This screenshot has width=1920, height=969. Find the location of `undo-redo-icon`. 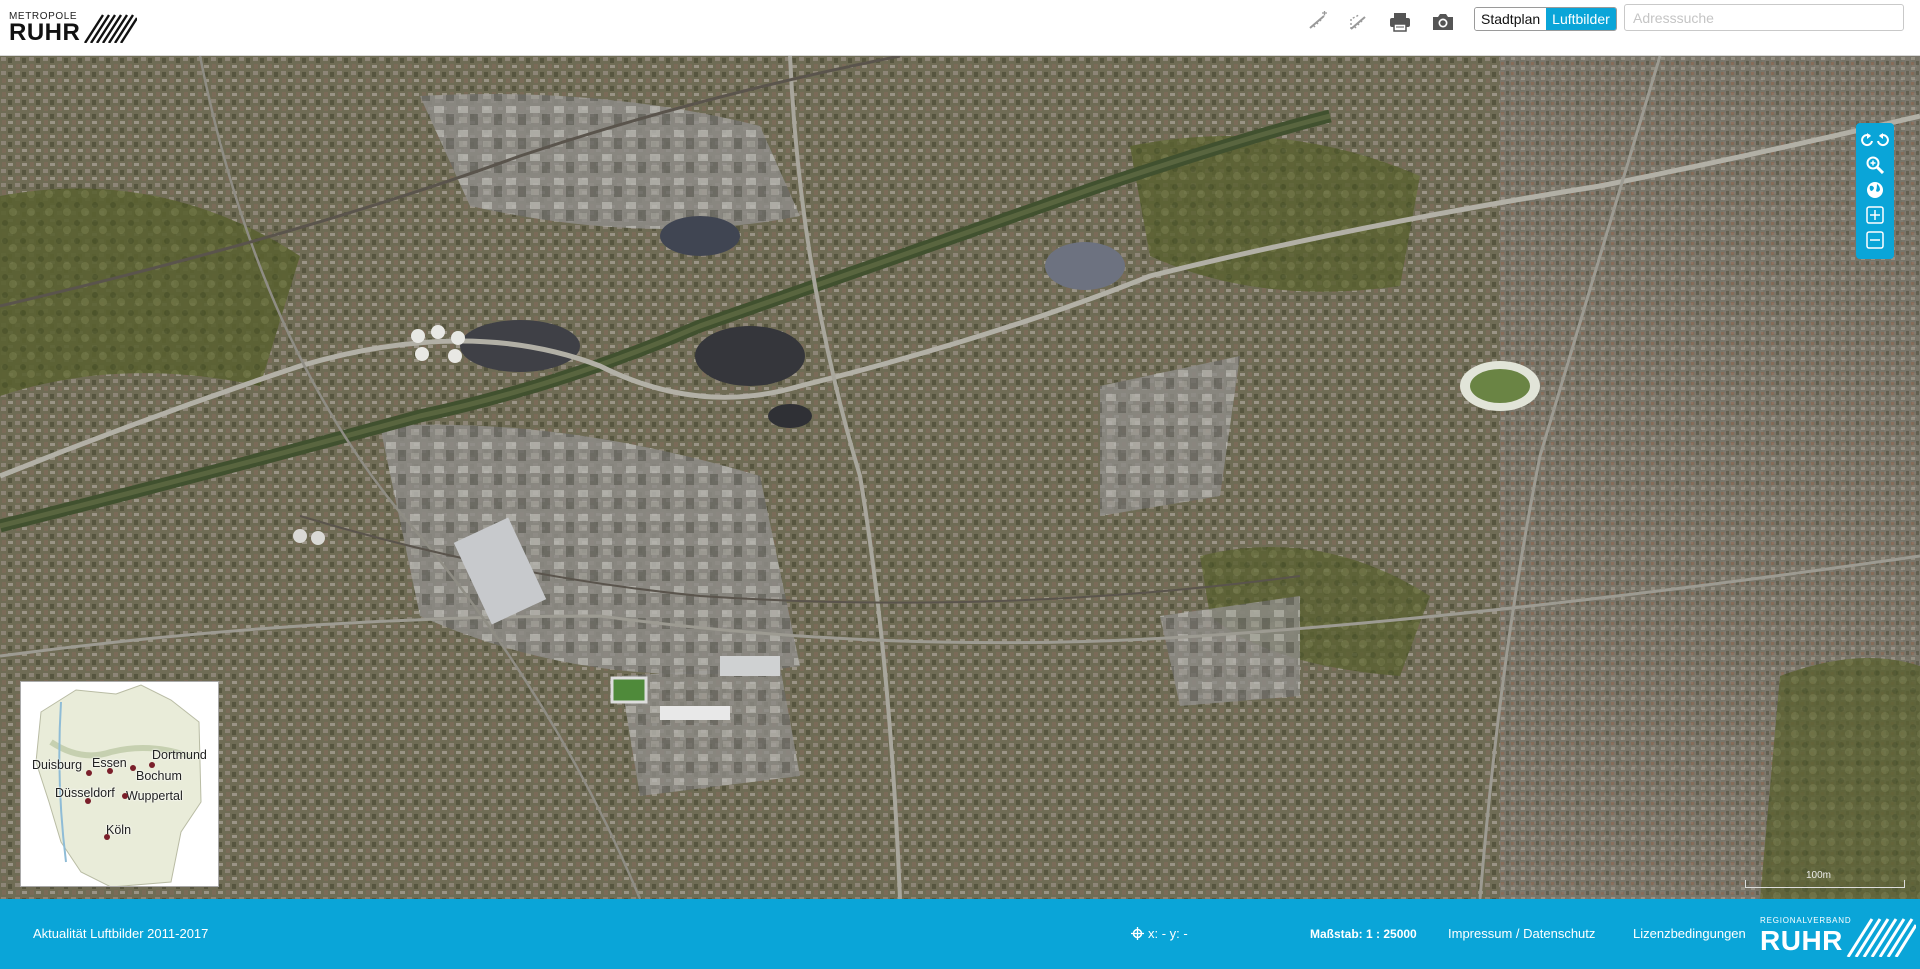

undo-redo-icon is located at coordinates (1875, 140).